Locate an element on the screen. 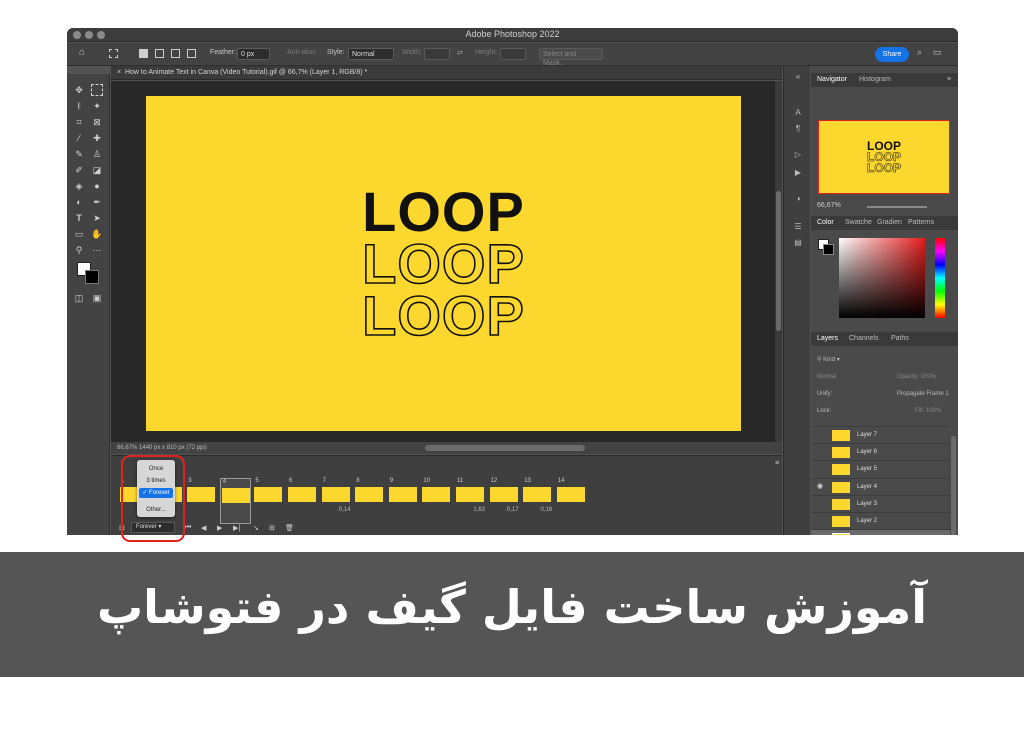 Image resolution: width=1024 pixels, height=739 pixels. layers-scrollbar is located at coordinates (953, 485).